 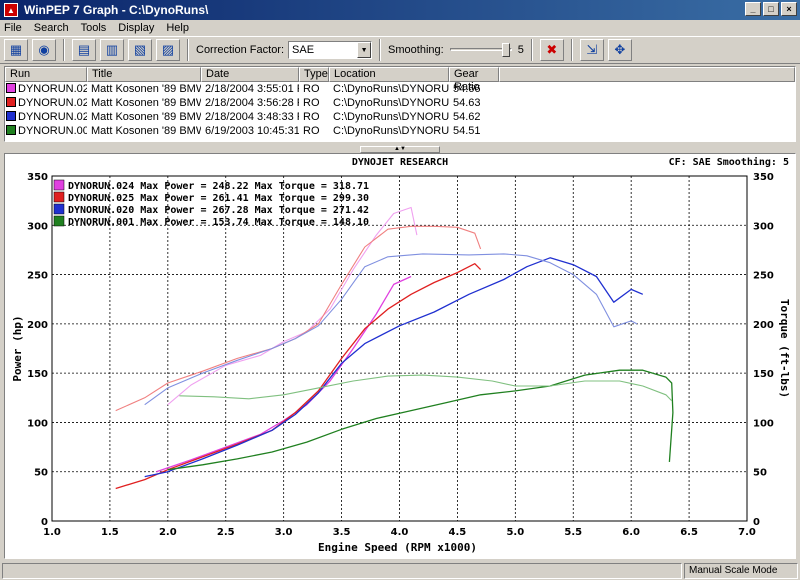 What do you see at coordinates (44, 50) in the screenshot?
I see `gauge-icon: ◉` at bounding box center [44, 50].